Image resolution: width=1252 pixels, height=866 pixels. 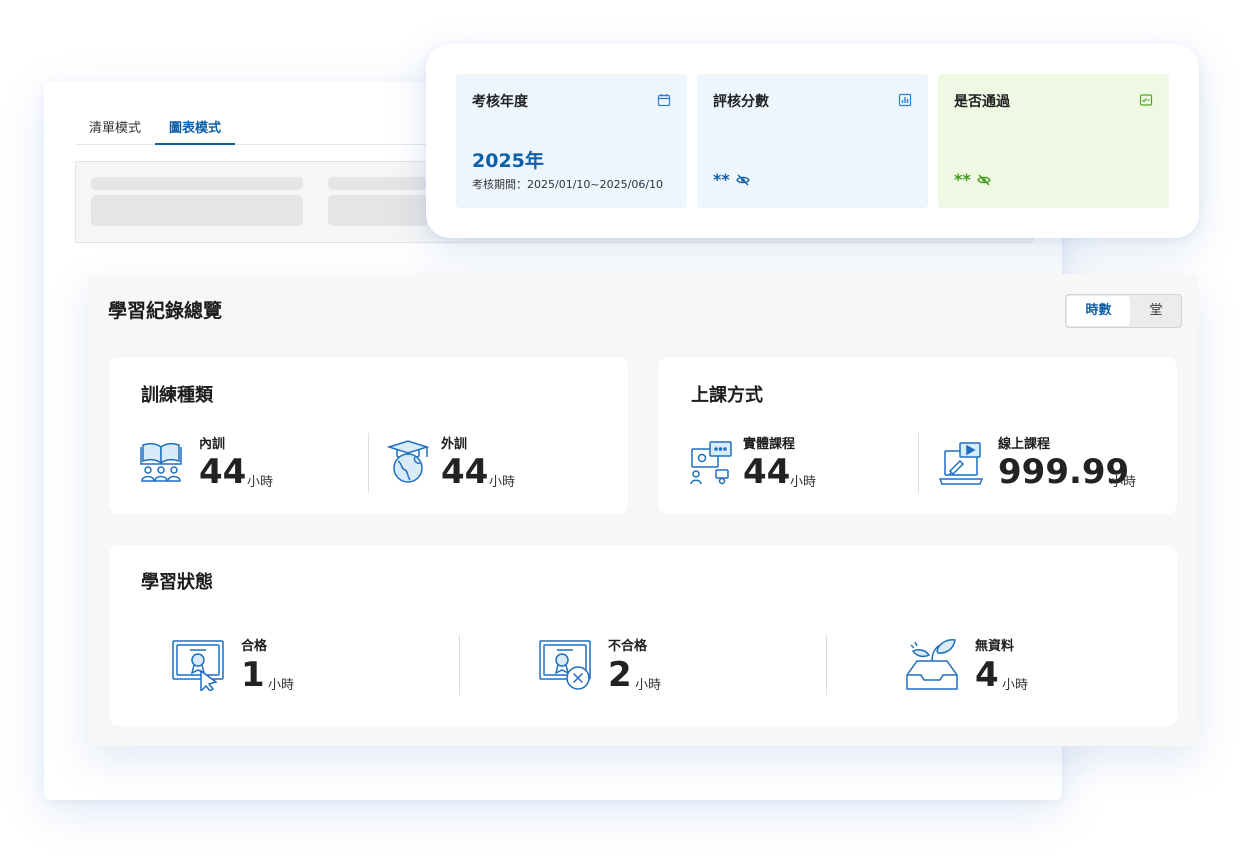 What do you see at coordinates (932, 664) in the screenshot?
I see `empty-tray-sprout-icon` at bounding box center [932, 664].